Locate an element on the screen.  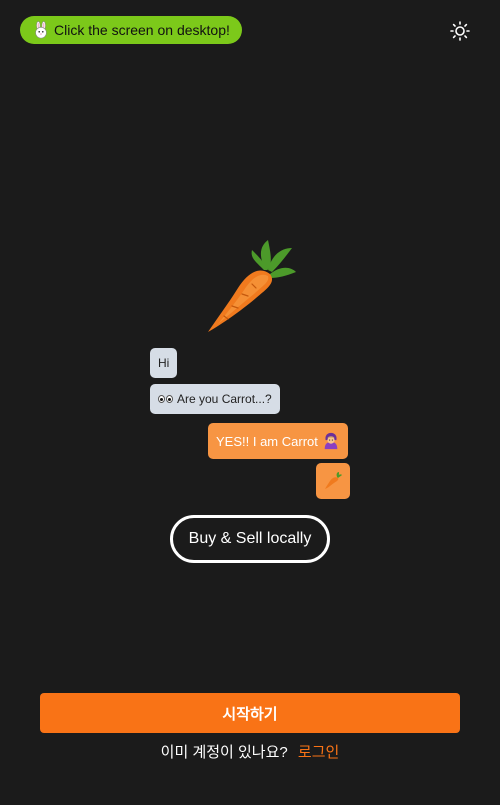
sun-icon is located at coordinates (460, 31).